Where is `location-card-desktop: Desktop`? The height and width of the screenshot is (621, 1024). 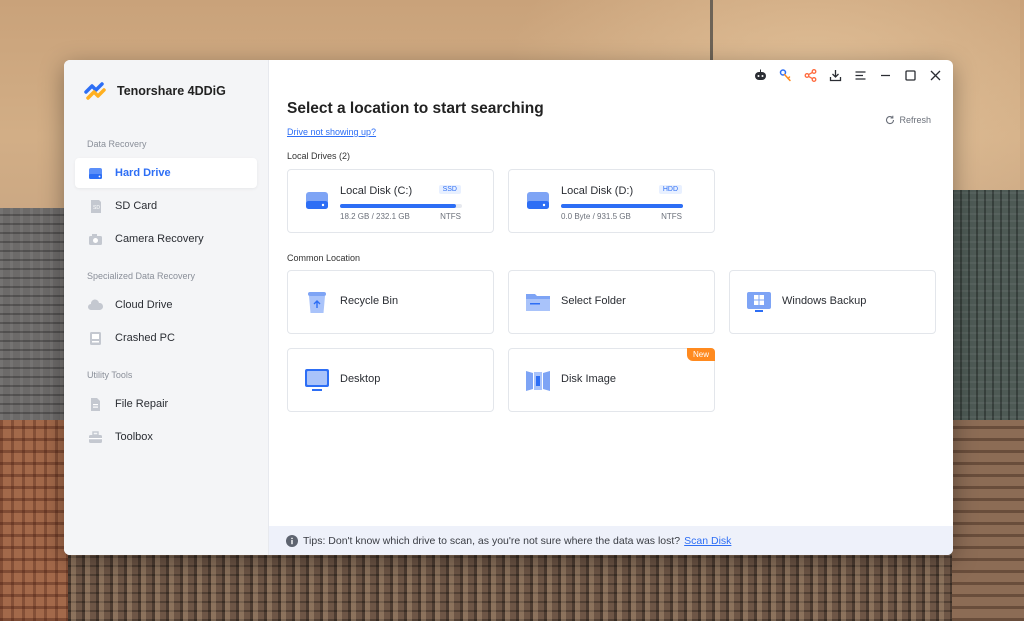
location-card-desktop: Desktop is located at coordinates (390, 380).